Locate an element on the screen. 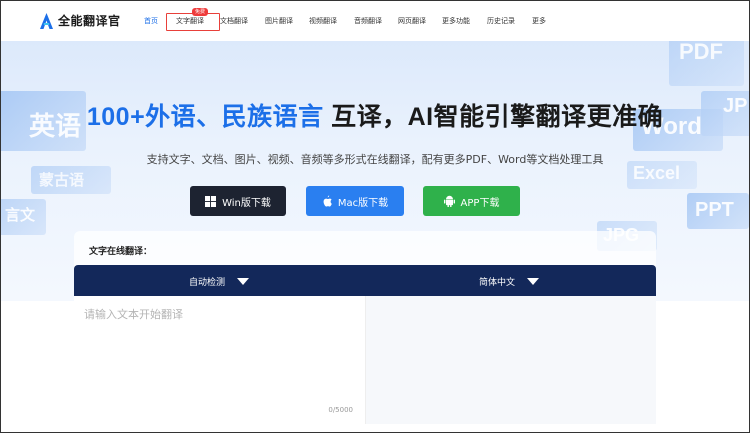  free-badge: 免费 is located at coordinates (200, 12).